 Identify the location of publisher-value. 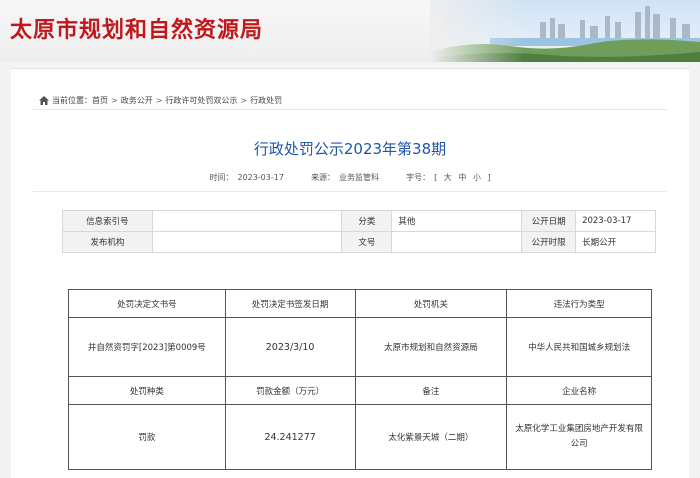
(247, 242).